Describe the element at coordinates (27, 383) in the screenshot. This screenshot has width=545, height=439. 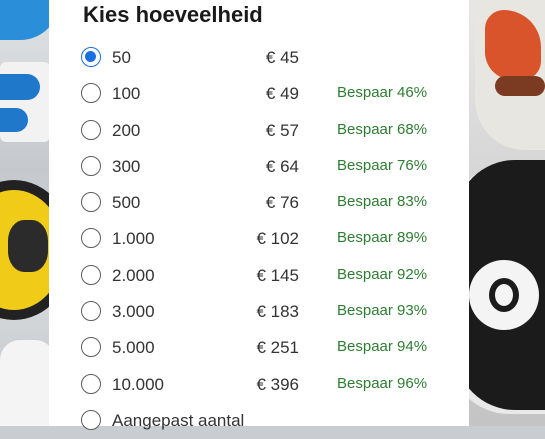
I see `sticker-white` at that location.